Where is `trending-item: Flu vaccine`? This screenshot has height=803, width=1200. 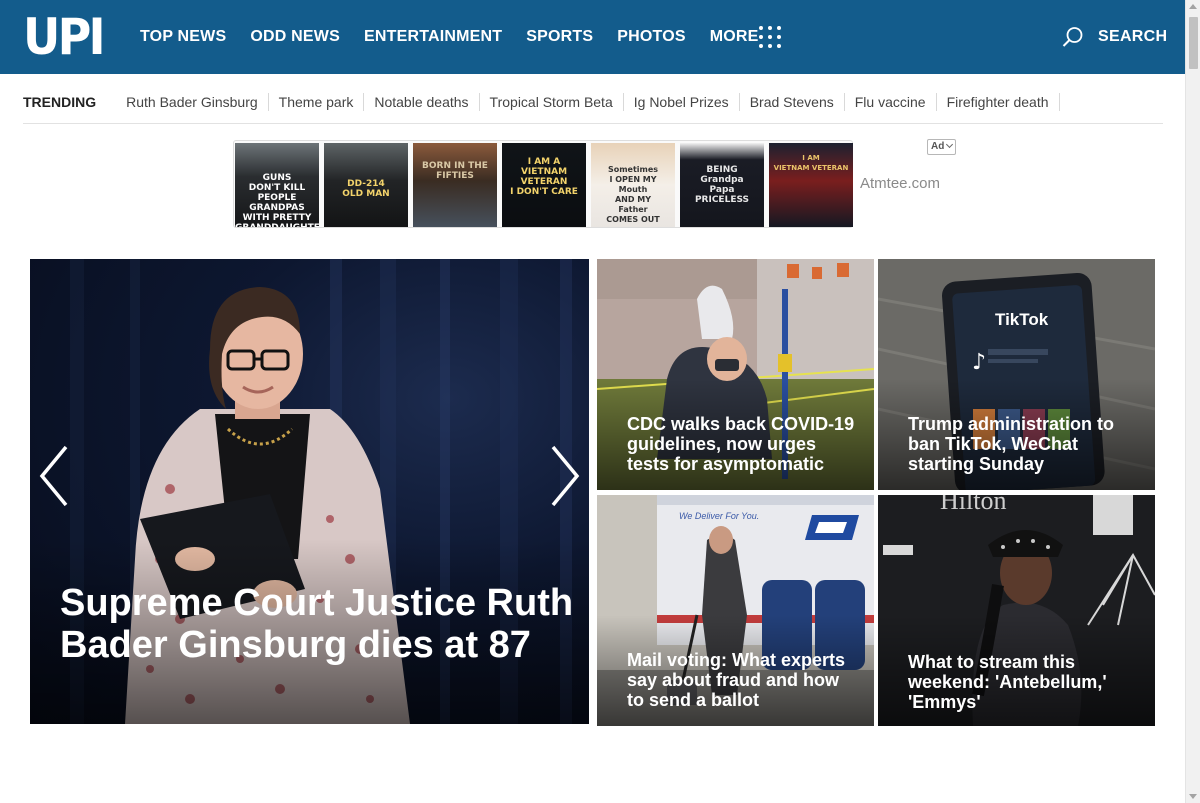 trending-item: Flu vaccine is located at coordinates (891, 102).